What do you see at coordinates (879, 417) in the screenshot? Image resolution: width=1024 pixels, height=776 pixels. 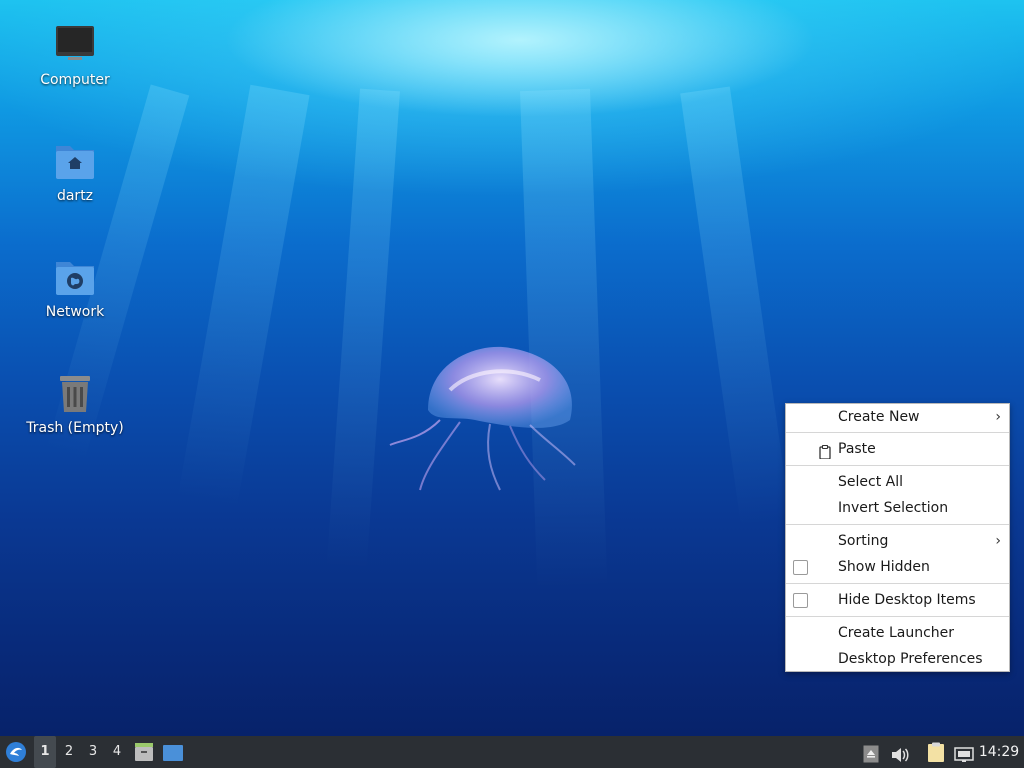 I see `menu-item-label: Create New` at bounding box center [879, 417].